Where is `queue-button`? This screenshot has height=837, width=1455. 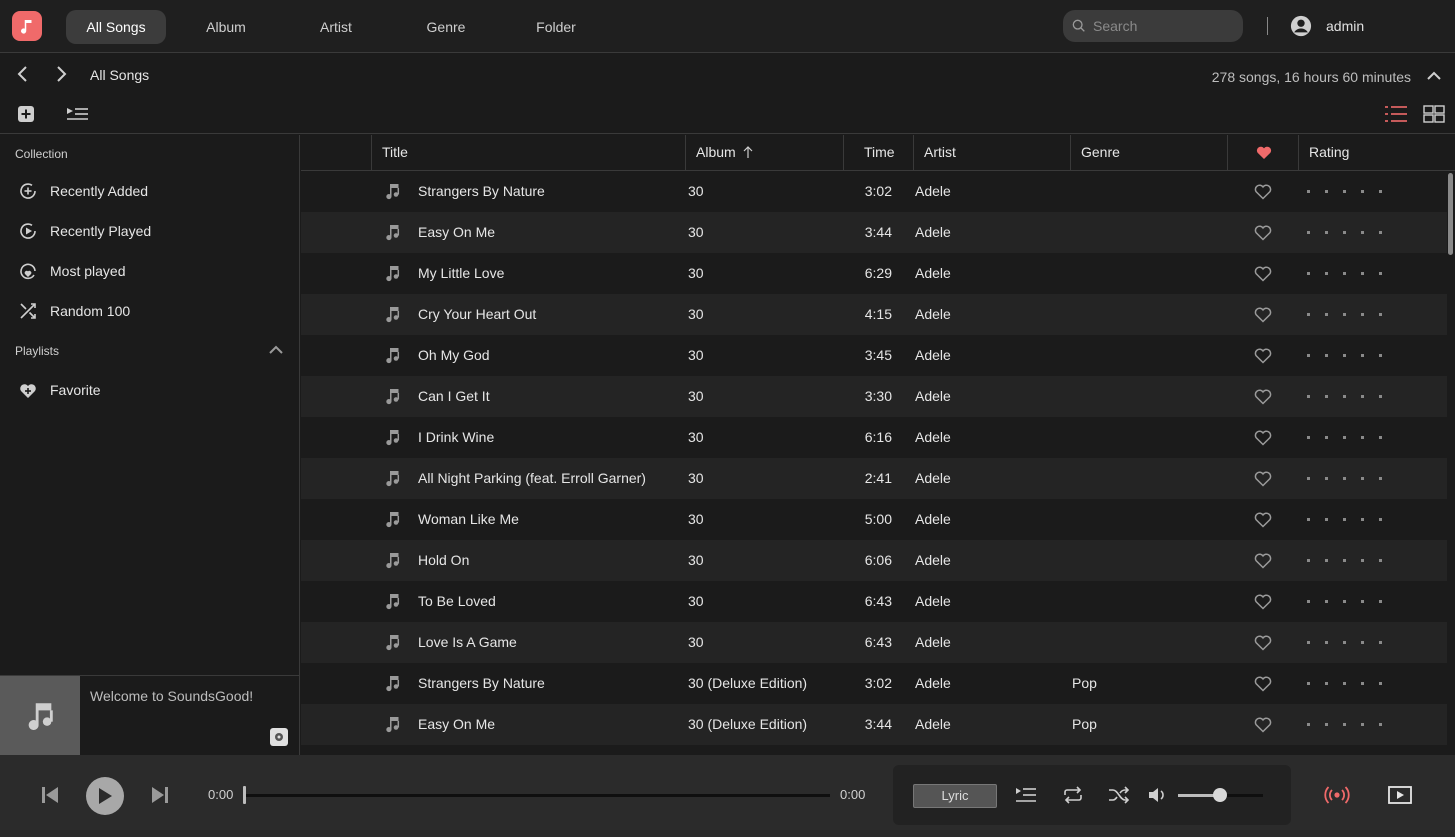
queue-button is located at coordinates (1026, 795).